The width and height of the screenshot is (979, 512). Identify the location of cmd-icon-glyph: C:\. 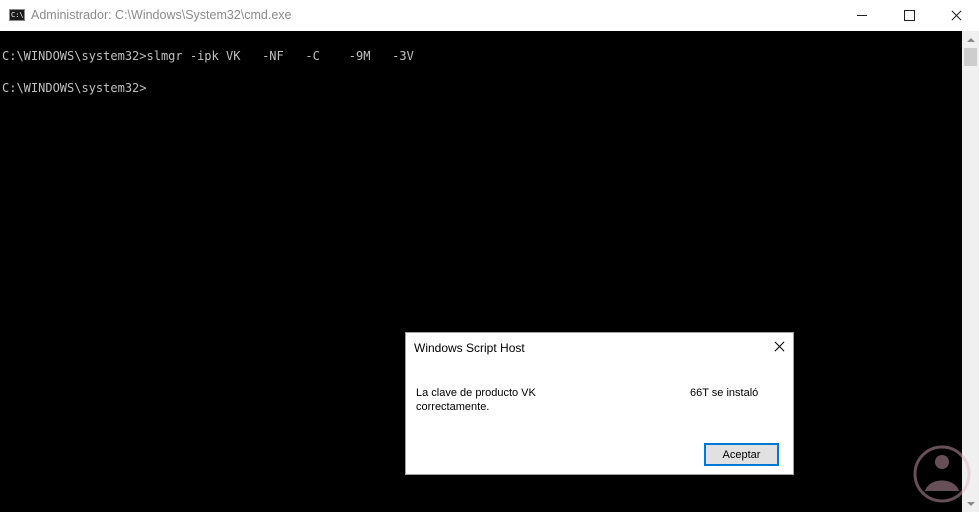
(17, 15).